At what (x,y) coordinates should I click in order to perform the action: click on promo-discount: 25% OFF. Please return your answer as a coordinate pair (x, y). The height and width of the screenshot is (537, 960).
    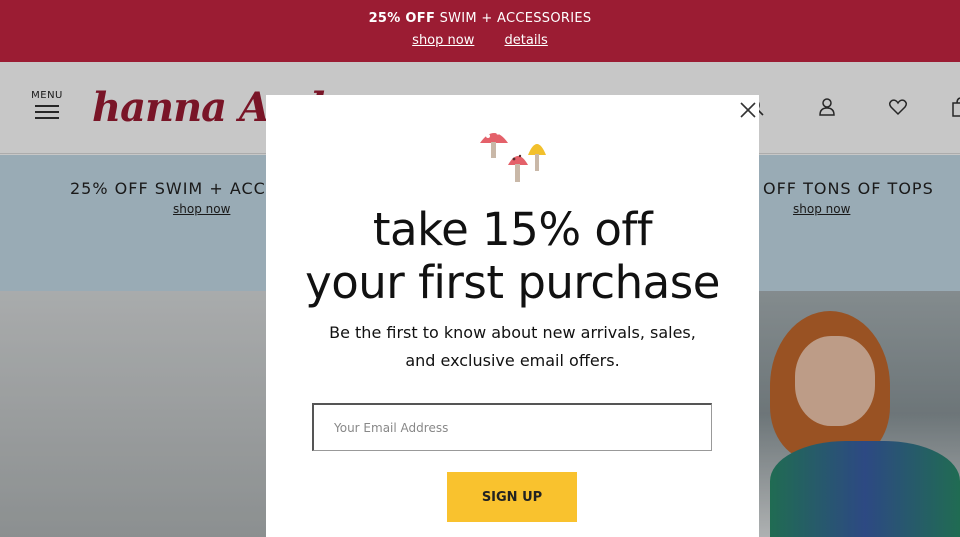
    Looking at the image, I should click on (402, 18).